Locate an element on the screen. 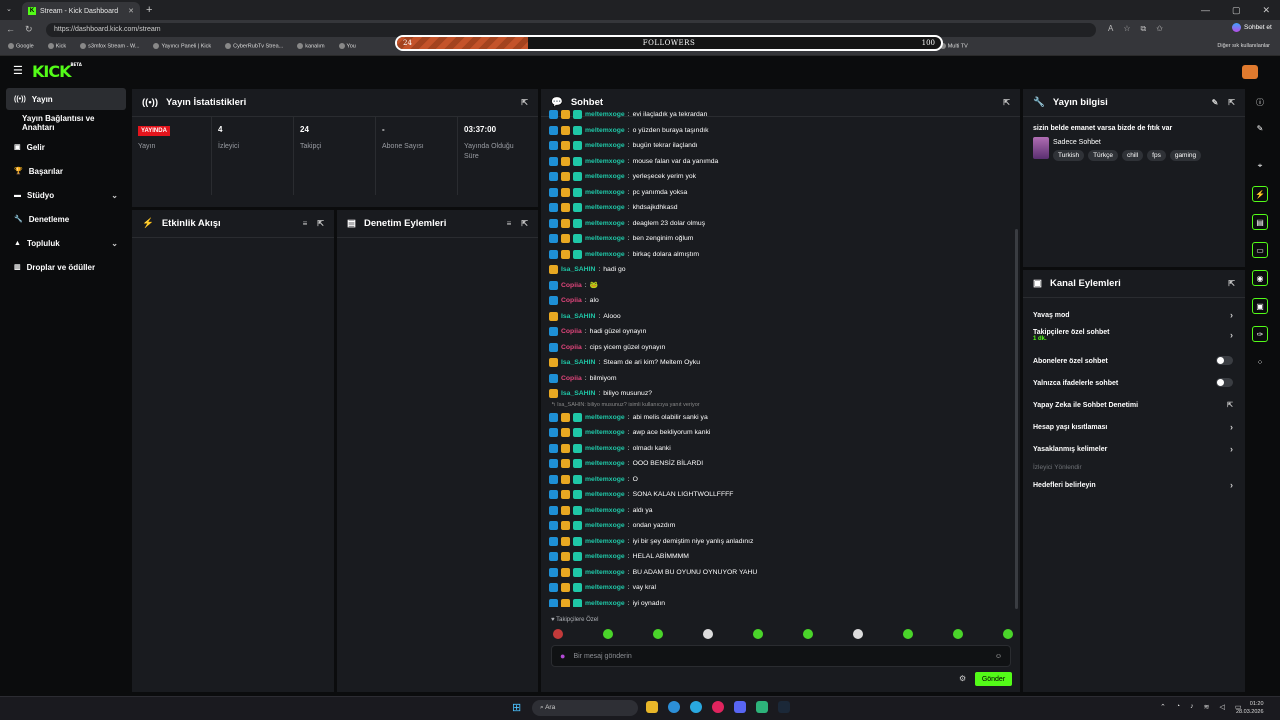  sidebar-item: 🏆 Başarılar is located at coordinates (66, 171).